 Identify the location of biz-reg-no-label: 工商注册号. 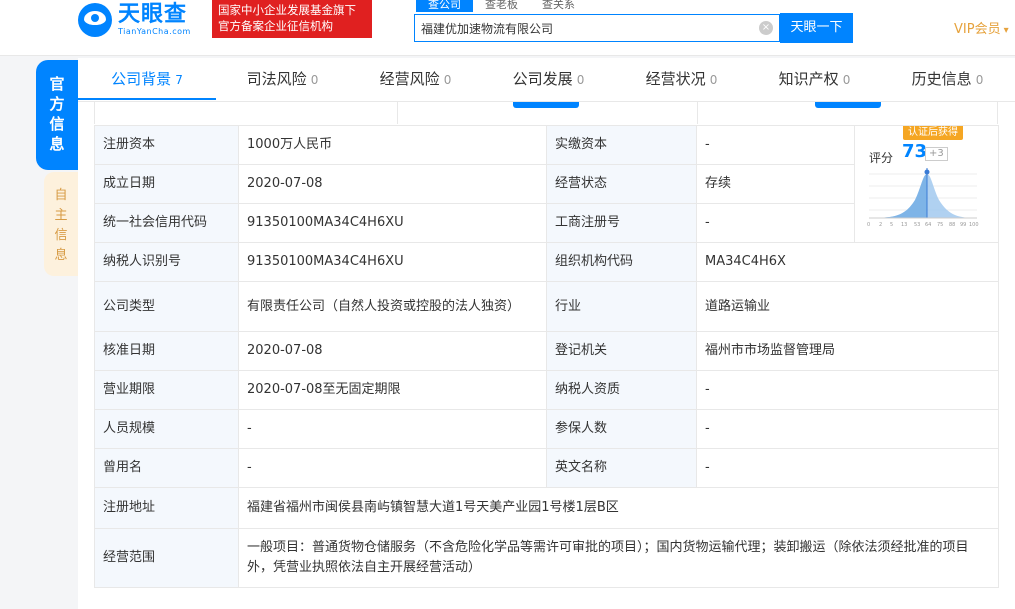
(621, 223).